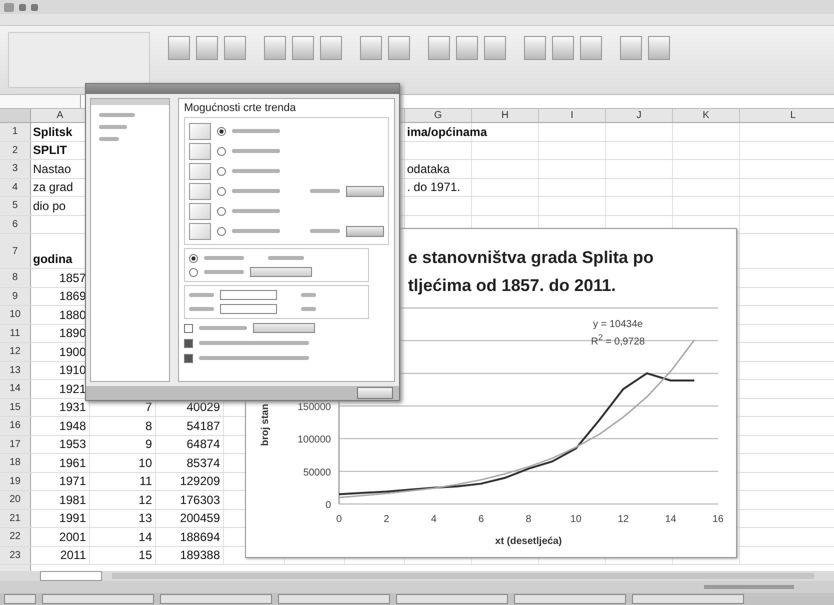 The height and width of the screenshot is (605, 834). Describe the element at coordinates (200, 518) in the screenshot. I see `table-cell: 200459` at that location.